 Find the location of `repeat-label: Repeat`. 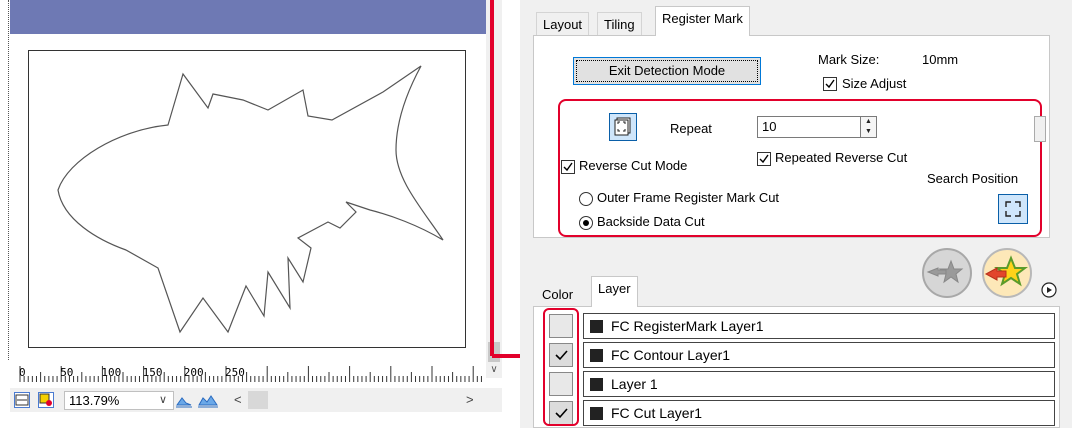

repeat-label: Repeat is located at coordinates (691, 128).